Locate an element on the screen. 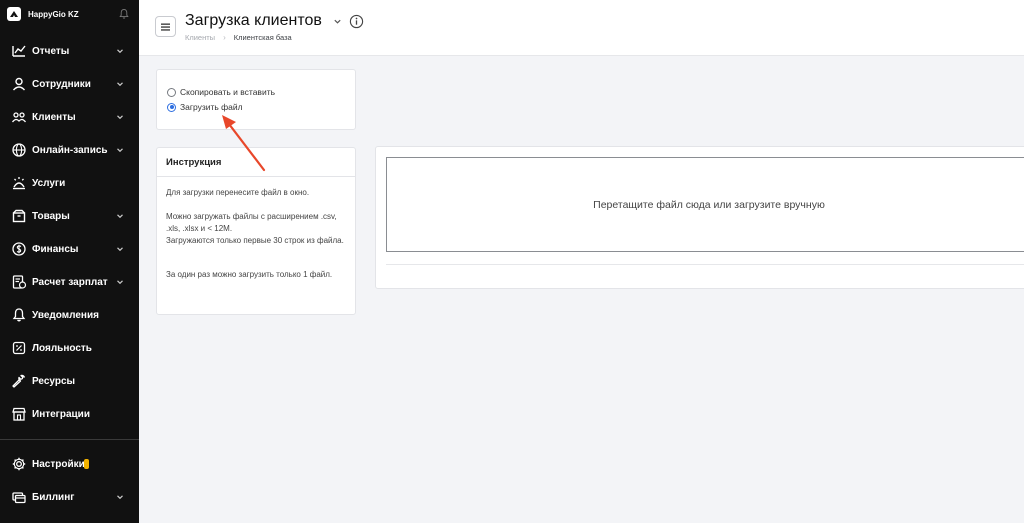  hamburger-icon is located at coordinates (165, 27).